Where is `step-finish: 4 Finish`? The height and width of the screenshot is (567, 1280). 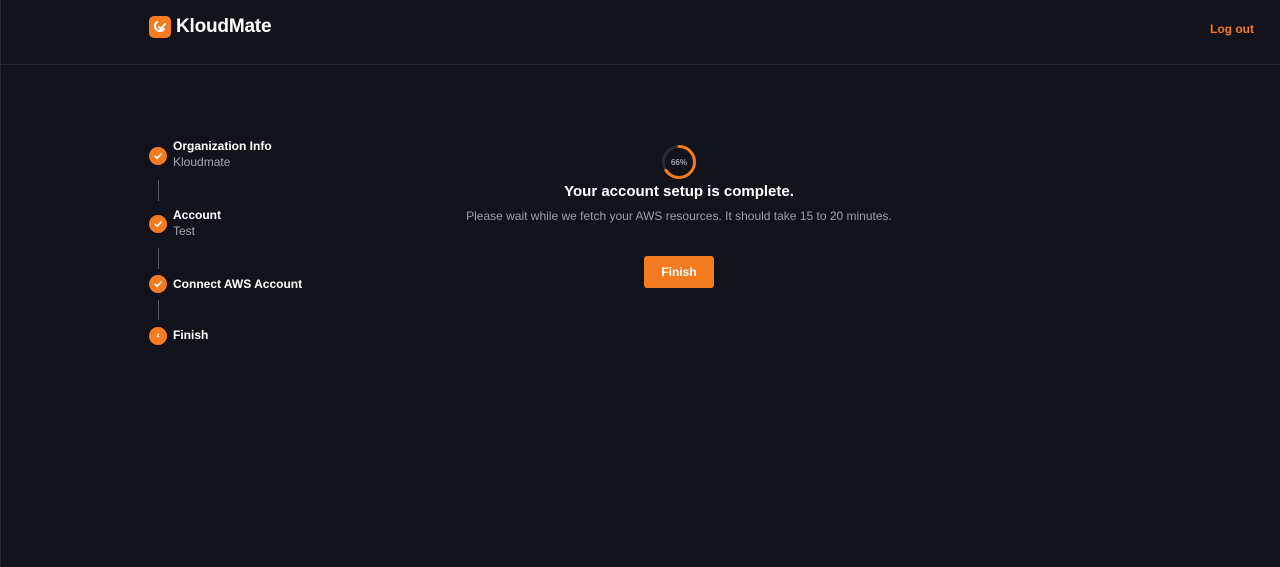
step-finish: 4 Finish is located at coordinates (178, 336).